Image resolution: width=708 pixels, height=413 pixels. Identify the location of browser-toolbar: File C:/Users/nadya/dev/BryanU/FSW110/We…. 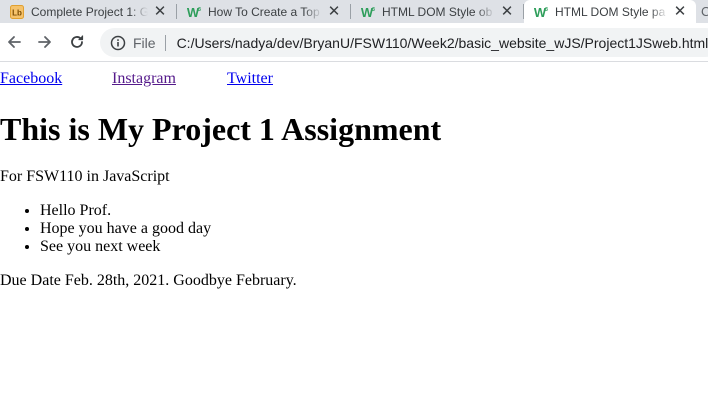
(354, 42).